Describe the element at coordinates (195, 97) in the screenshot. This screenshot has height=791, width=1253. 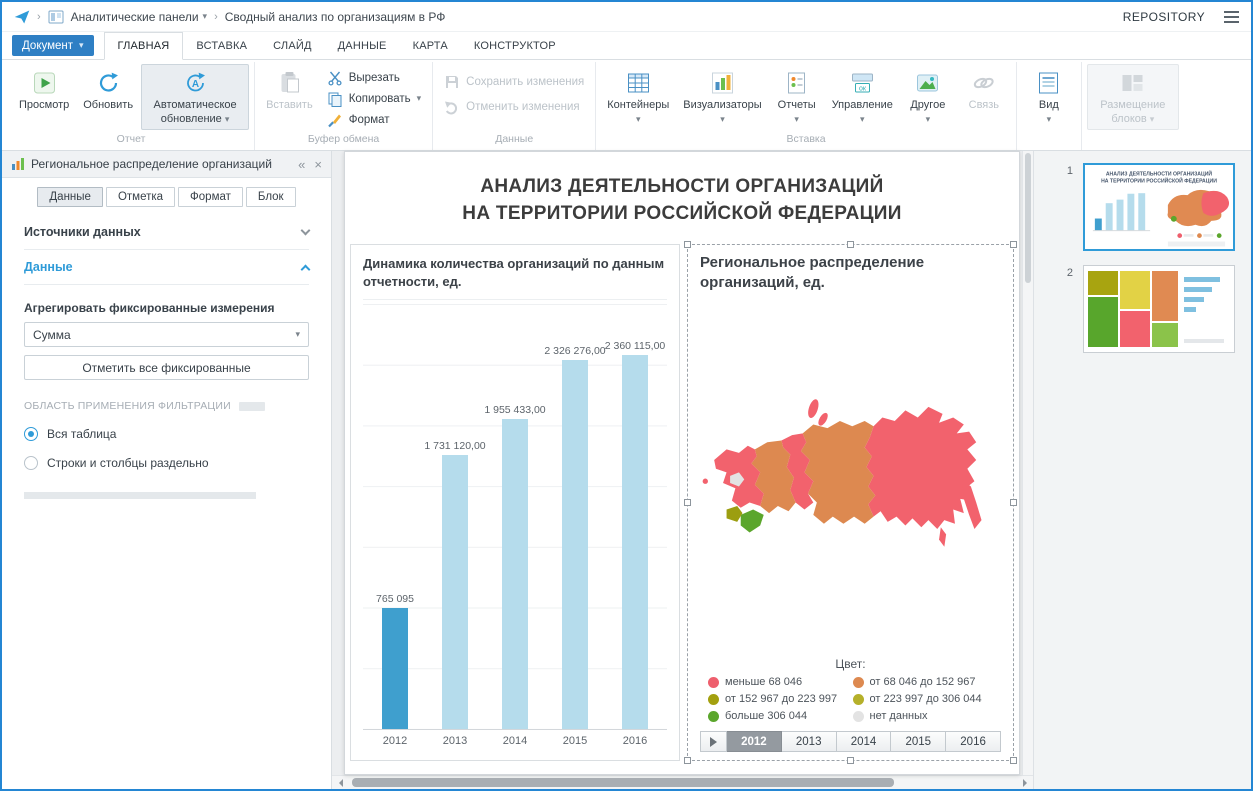
I see `auto-refresh-button: A Автоматическое обновление ▾` at that location.